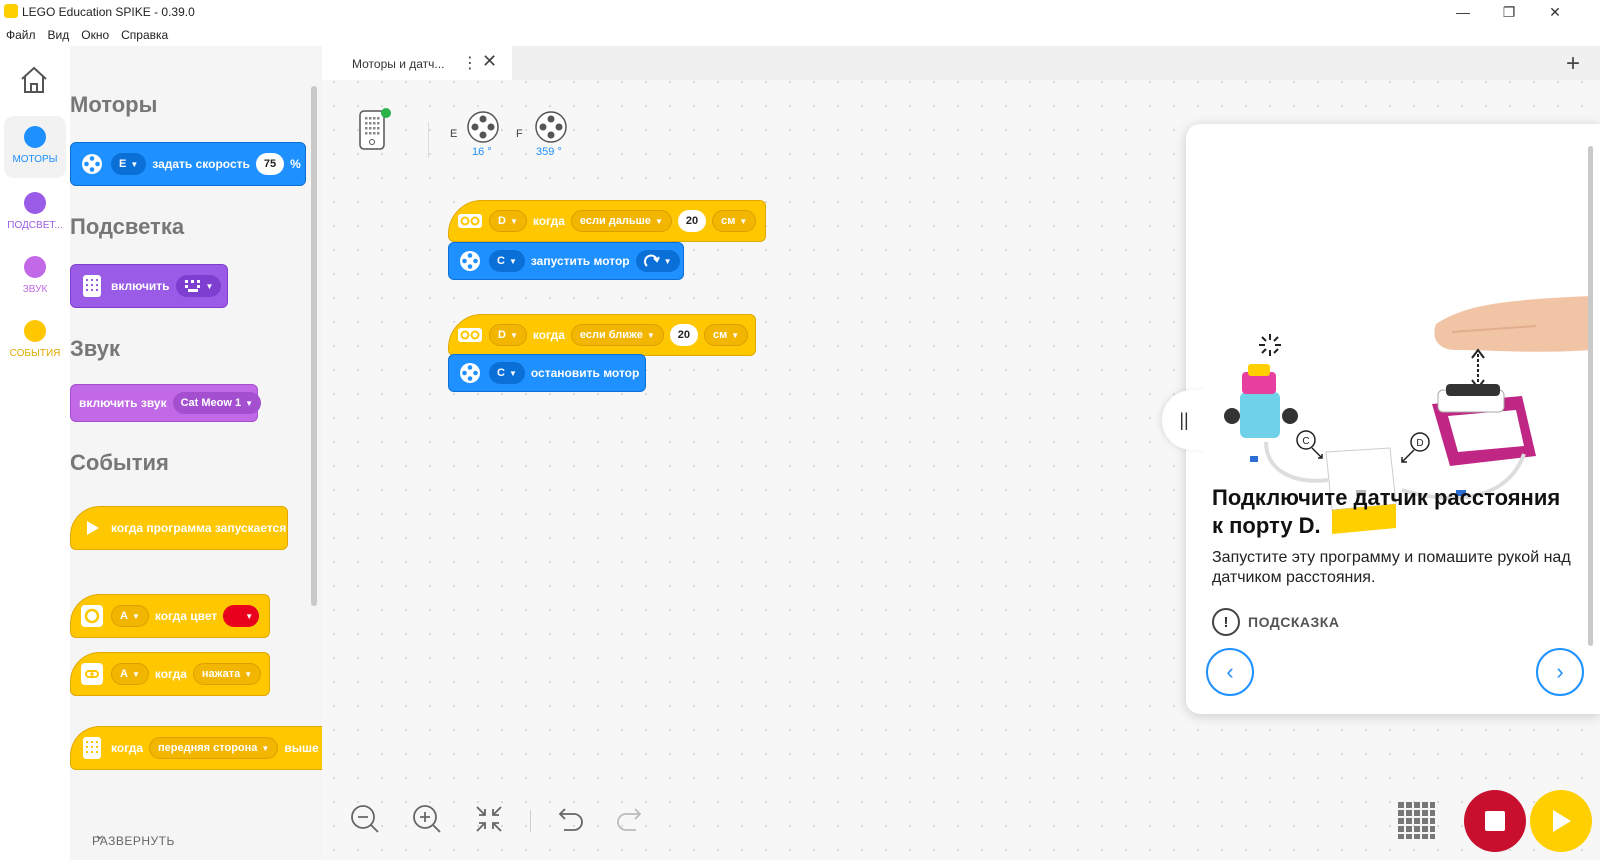  I want to click on sound-dropdown: Cat Meow 1 ▼, so click(217, 403).